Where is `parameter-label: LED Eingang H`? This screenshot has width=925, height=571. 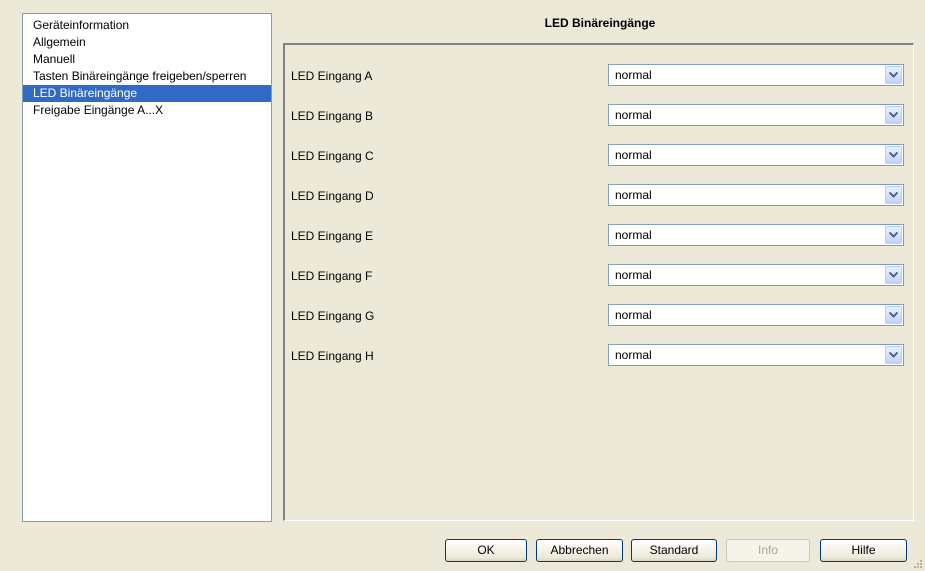
parameter-label: LED Eingang H is located at coordinates (332, 356).